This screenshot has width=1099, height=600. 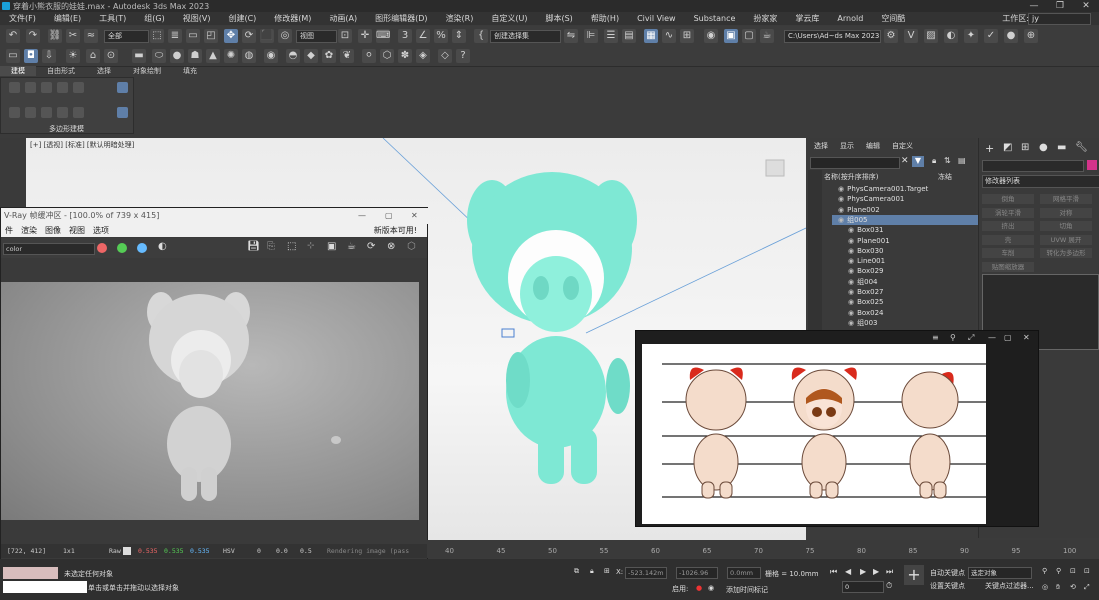 What do you see at coordinates (46, 87) in the screenshot?
I see `border-mode-icon` at bounding box center [46, 87].